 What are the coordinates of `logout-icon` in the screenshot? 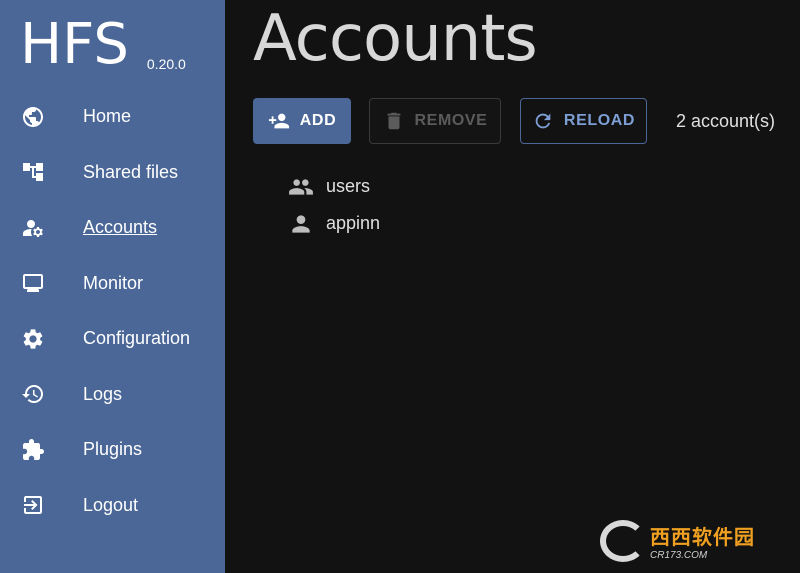 It's located at (33, 505).